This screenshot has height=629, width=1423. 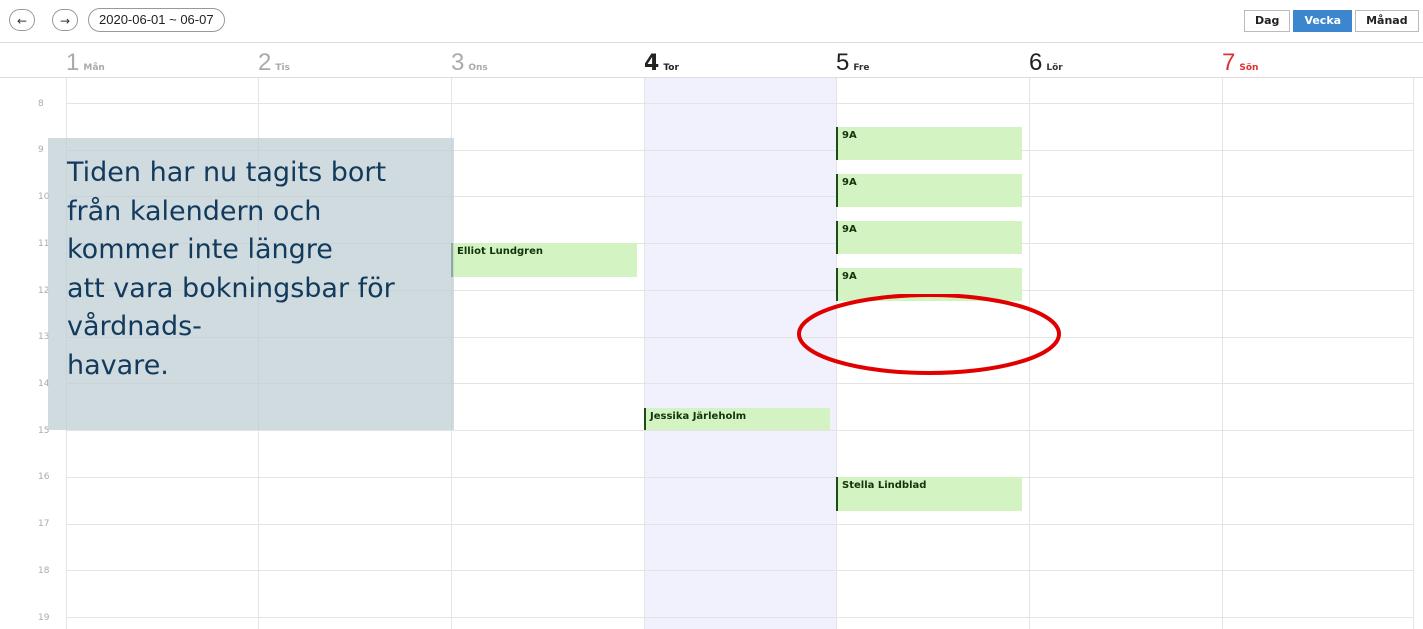 I want to click on highlight-ellipse, so click(x=929, y=334).